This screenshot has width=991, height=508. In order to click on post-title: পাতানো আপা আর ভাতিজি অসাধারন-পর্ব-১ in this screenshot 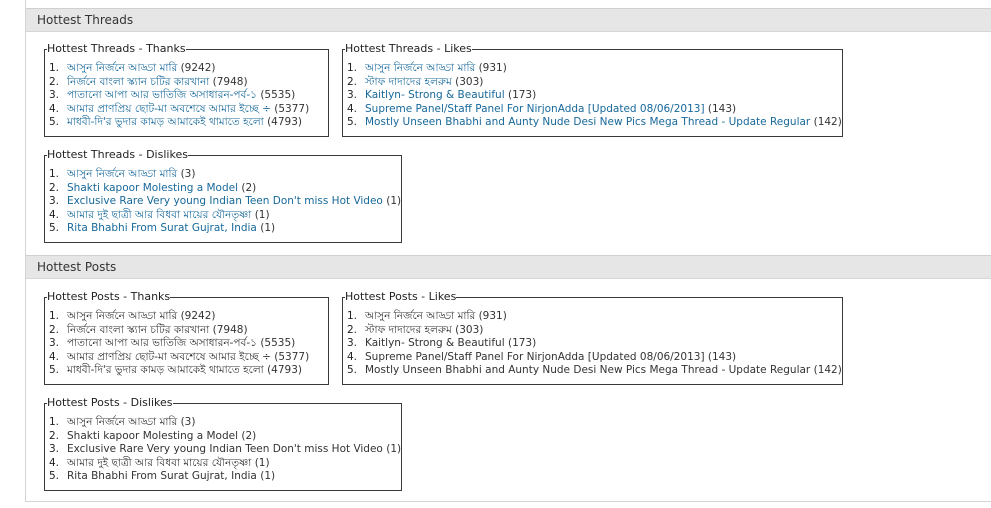, I will do `click(162, 343)`.